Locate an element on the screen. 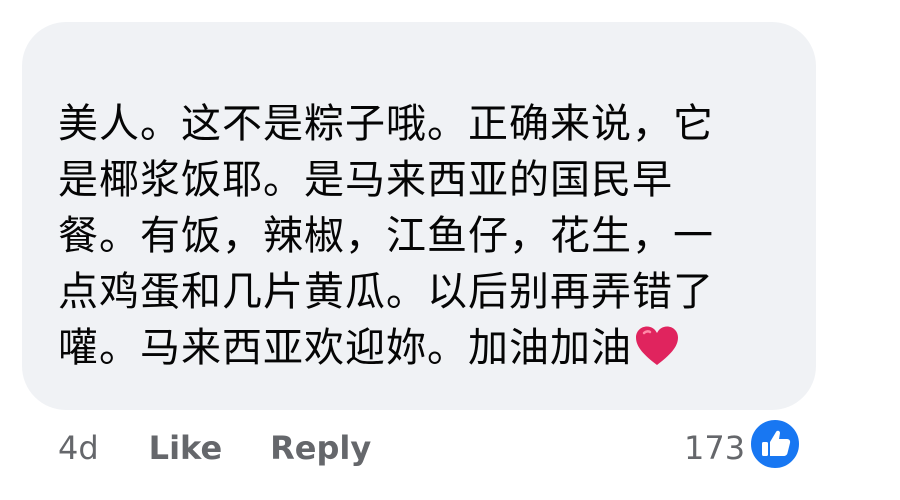 This screenshot has height=500, width=900. comment-line: 是椰浆饭耶。是马来西亚的国民早 is located at coordinates (365, 180).